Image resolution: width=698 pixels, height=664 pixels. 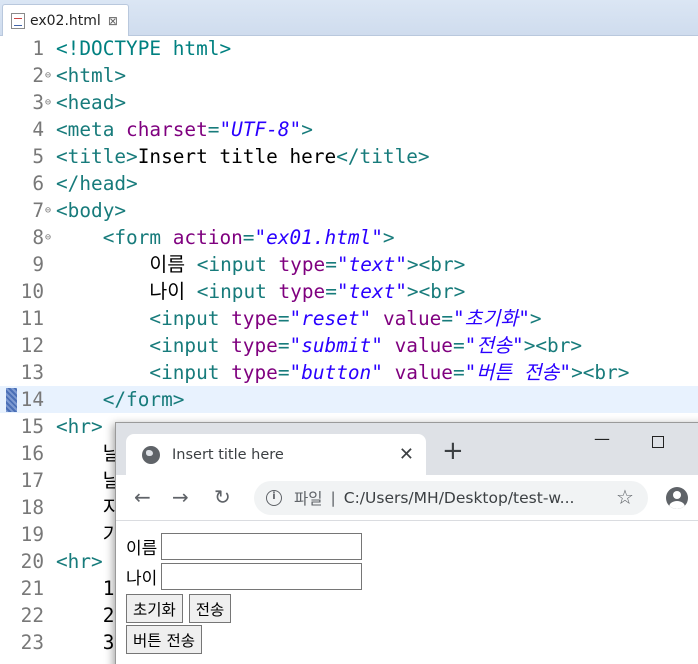 I want to click on minimize-button: —, so click(x=602, y=438).